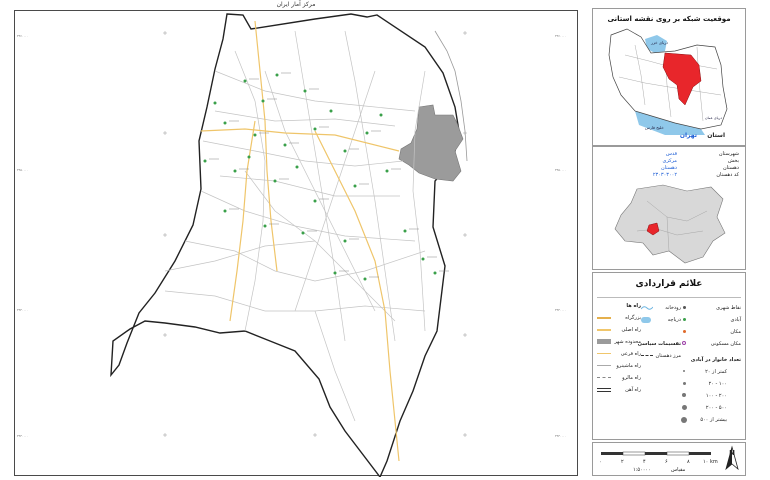 The height and width of the screenshot is (480, 770). I want to click on scale-unit: ۸, so click(688, 462).